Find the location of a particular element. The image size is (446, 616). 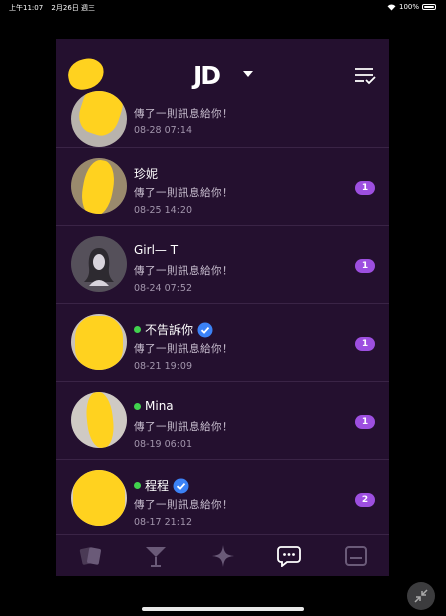

wifi-icon is located at coordinates (391, 7).